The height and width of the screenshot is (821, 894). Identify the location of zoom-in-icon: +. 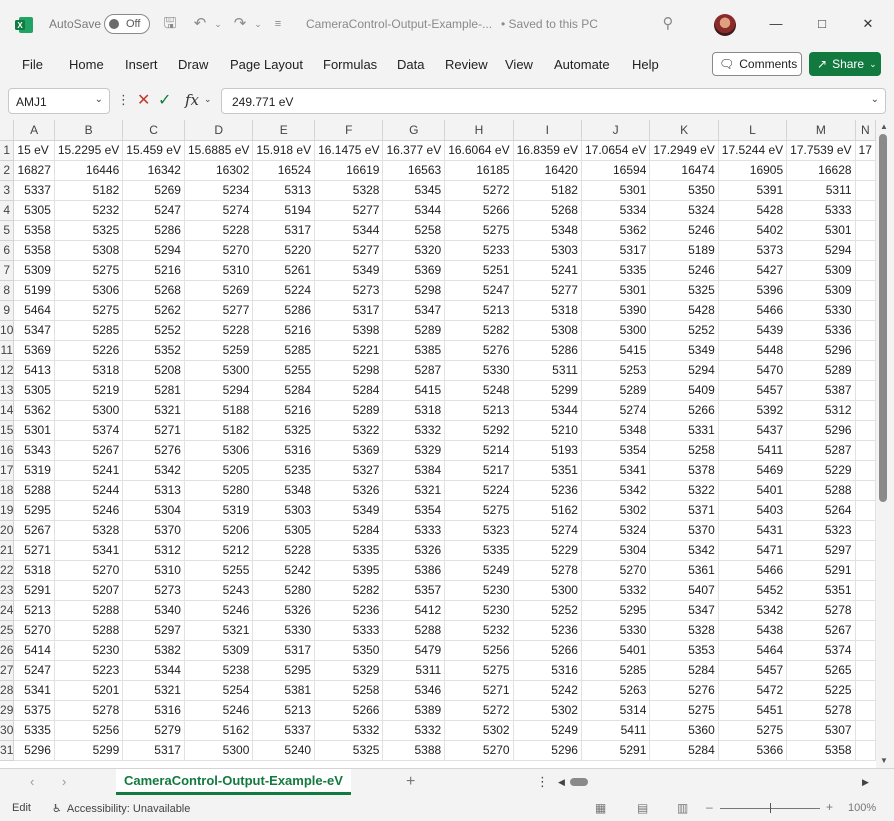
(829, 807).